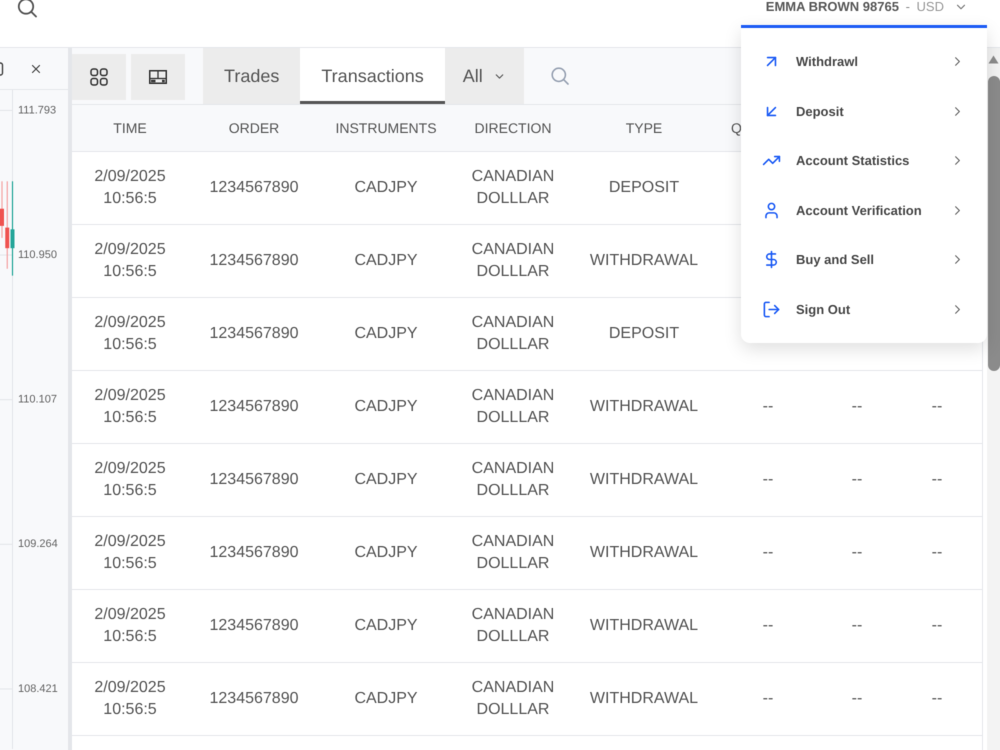 This screenshot has height=750, width=1000. I want to click on sign-out-icon, so click(771, 309).